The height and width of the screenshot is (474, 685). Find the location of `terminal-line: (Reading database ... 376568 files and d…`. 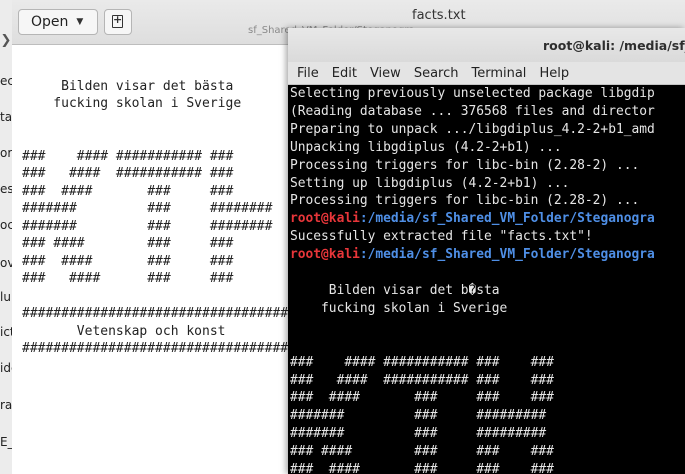

terminal-line: (Reading database ... 376568 files and d… is located at coordinates (472, 111).